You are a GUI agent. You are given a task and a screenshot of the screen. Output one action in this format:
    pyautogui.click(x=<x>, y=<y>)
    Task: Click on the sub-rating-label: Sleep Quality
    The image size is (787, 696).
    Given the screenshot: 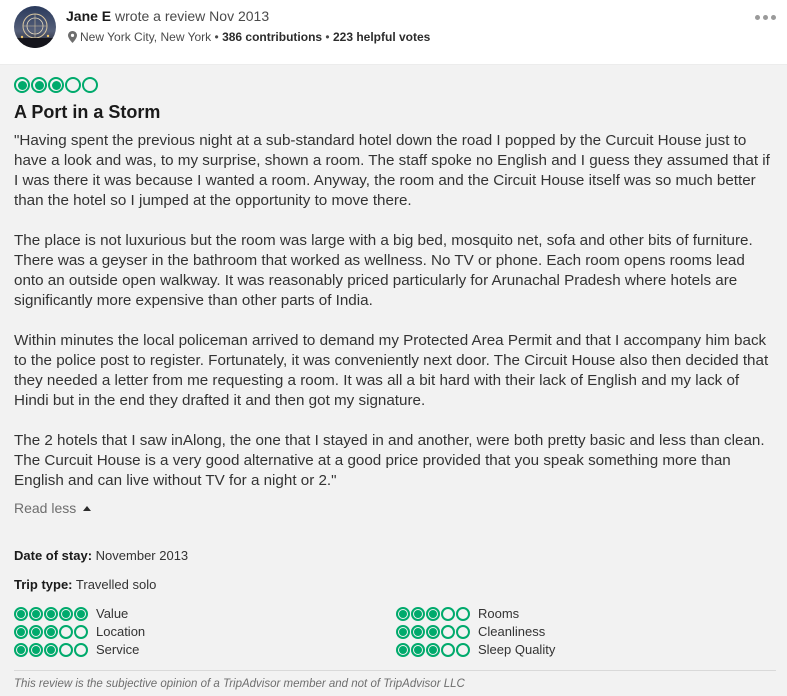 What is the action you would take?
    pyautogui.click(x=517, y=649)
    